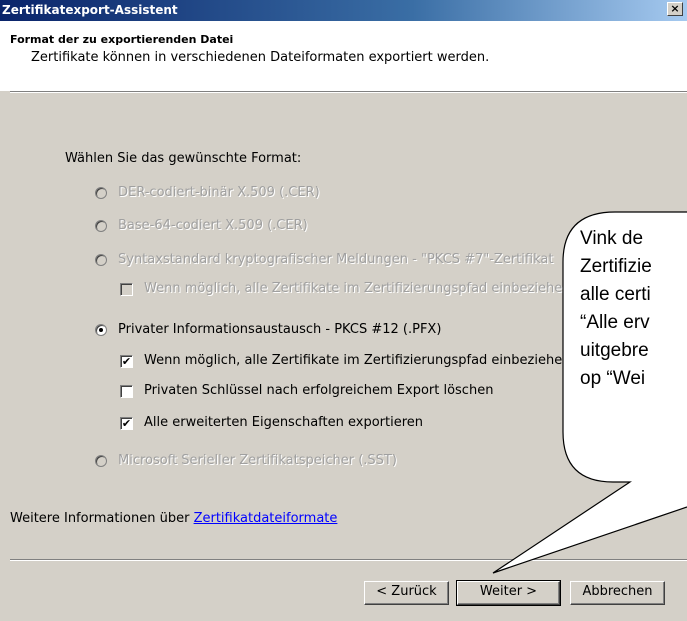 The image size is (687, 621). I want to click on checkbox-export-extended-properties: ✔, so click(126, 423).